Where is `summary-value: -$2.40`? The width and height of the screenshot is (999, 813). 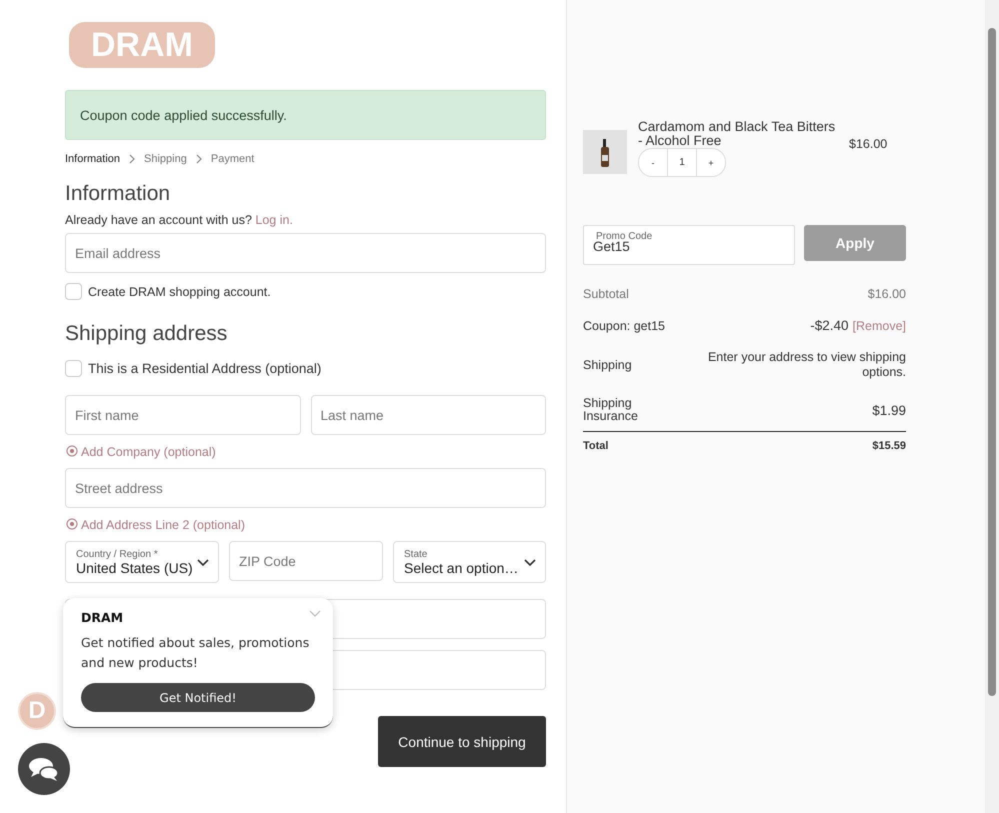
summary-value: -$2.40 is located at coordinates (829, 325).